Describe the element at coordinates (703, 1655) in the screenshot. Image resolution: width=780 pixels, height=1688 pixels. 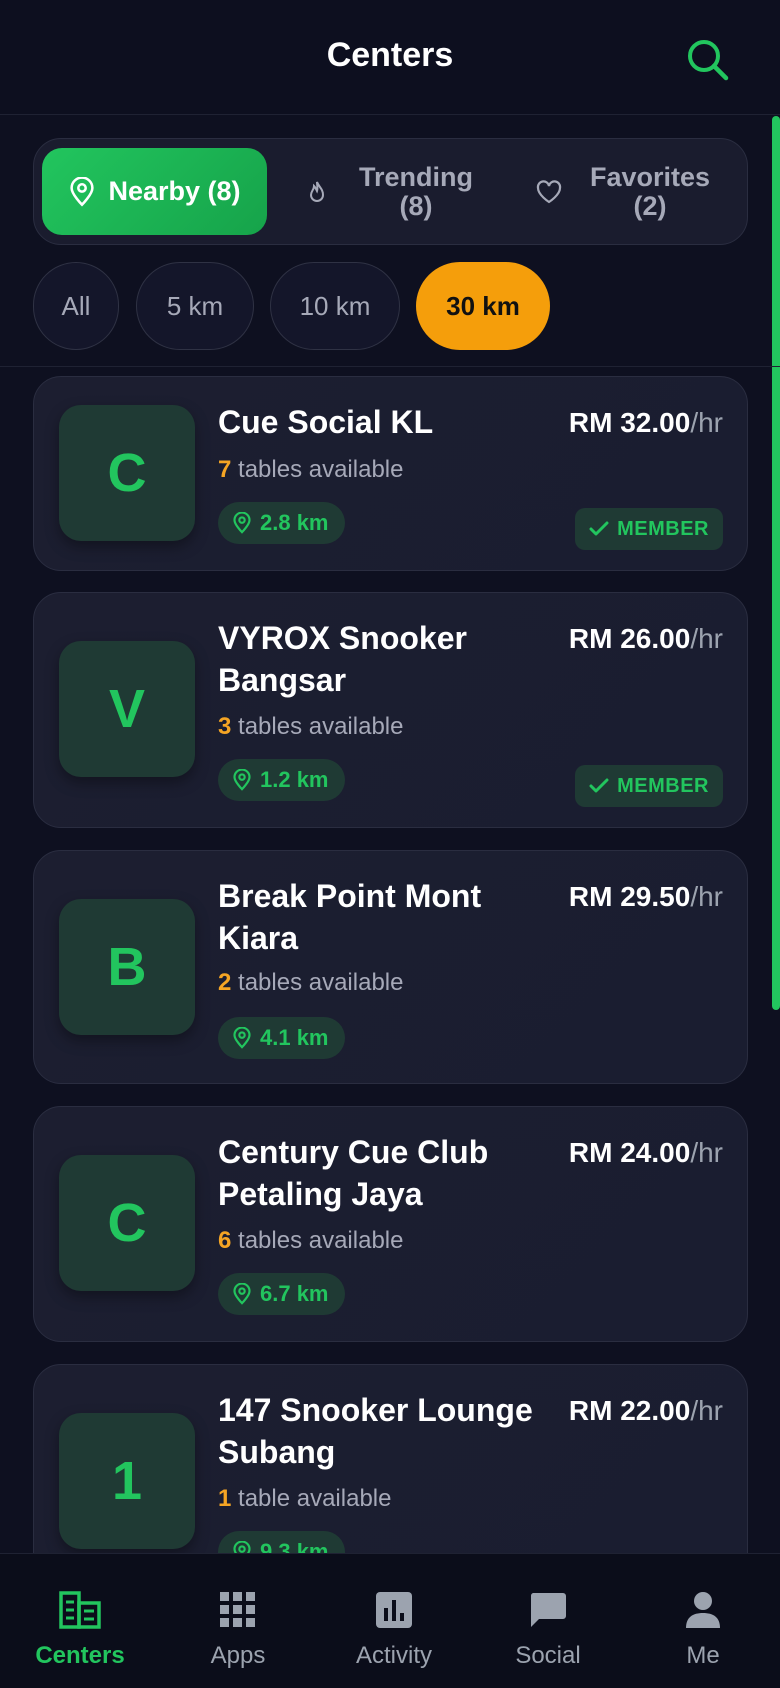
I see `nav-me-label: Me` at that location.